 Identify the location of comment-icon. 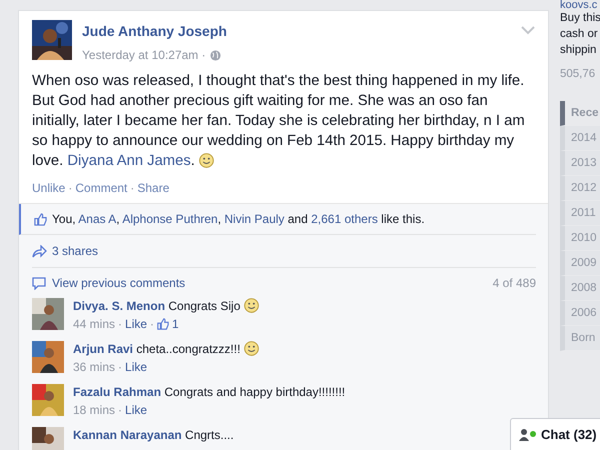
(39, 283).